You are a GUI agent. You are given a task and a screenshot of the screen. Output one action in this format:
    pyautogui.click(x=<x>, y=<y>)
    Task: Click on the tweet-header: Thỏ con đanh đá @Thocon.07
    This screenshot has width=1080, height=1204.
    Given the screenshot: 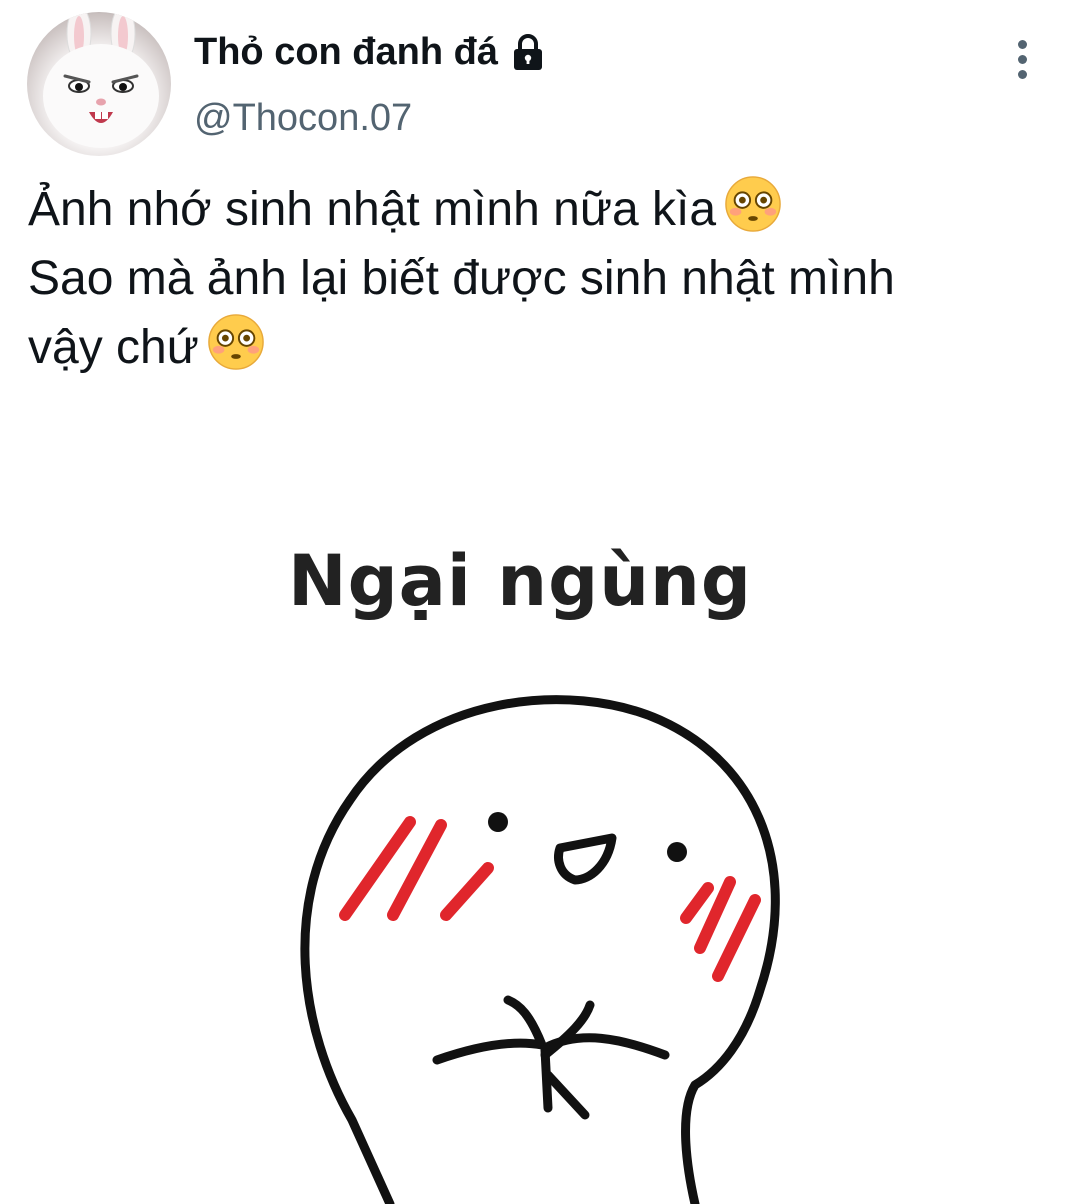 What is the action you would take?
    pyautogui.click(x=540, y=80)
    